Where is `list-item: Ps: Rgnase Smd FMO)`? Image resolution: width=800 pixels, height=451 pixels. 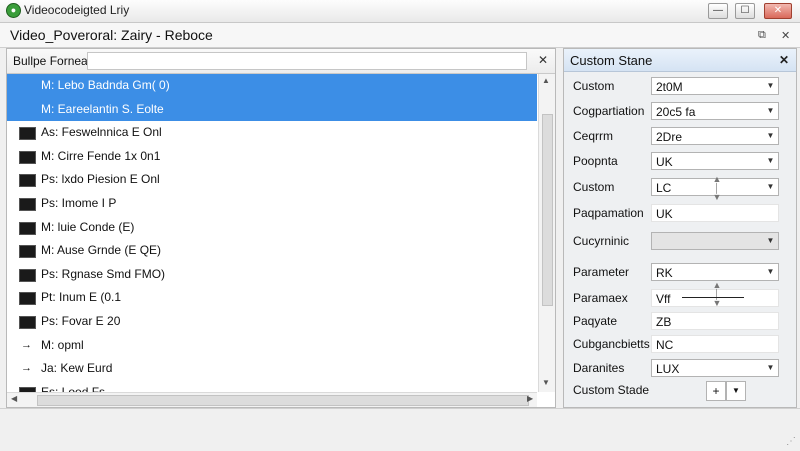 list-item: Ps: Rgnase Smd FMO) is located at coordinates (272, 275).